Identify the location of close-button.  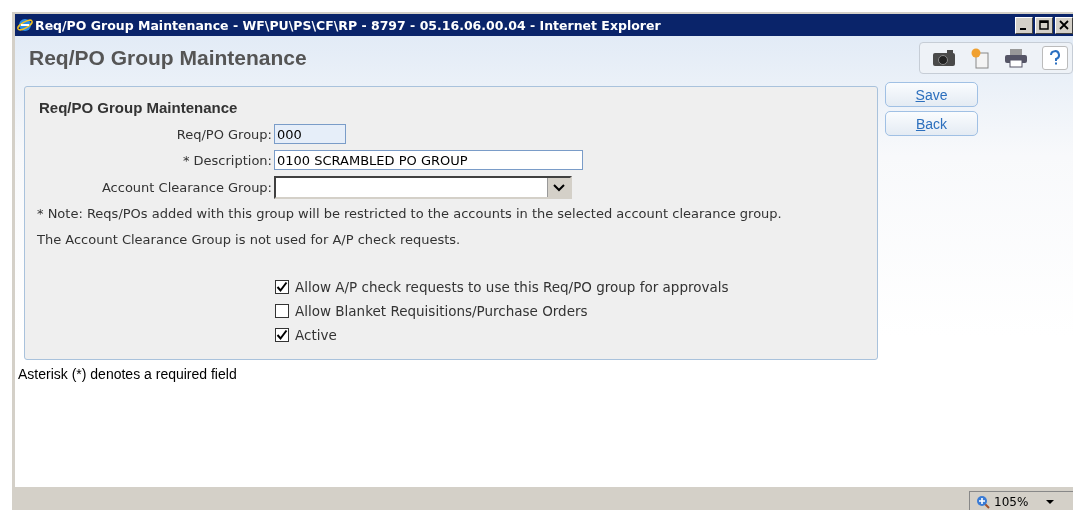
(1064, 25).